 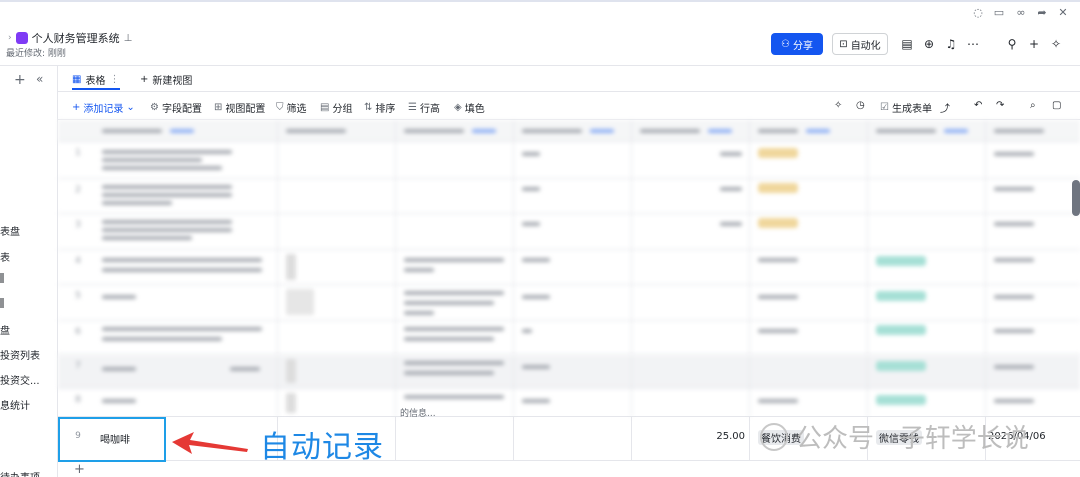 What do you see at coordinates (843, 44) in the screenshot?
I see `robot-icon: ⊡` at bounding box center [843, 44].